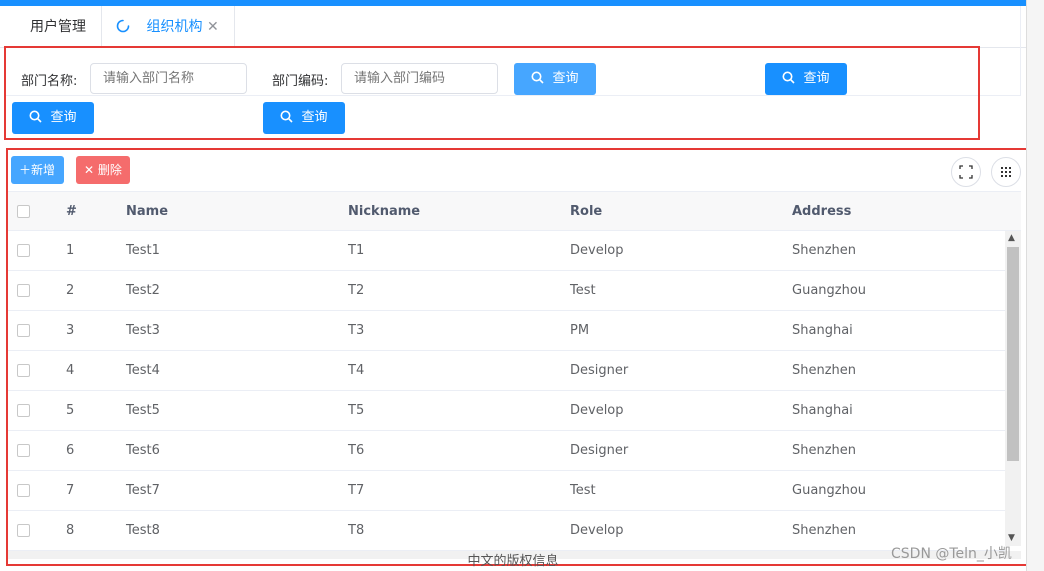 This screenshot has width=1044, height=571. What do you see at coordinates (300, 81) in the screenshot?
I see `dept-code-label: 部门编码:` at bounding box center [300, 81].